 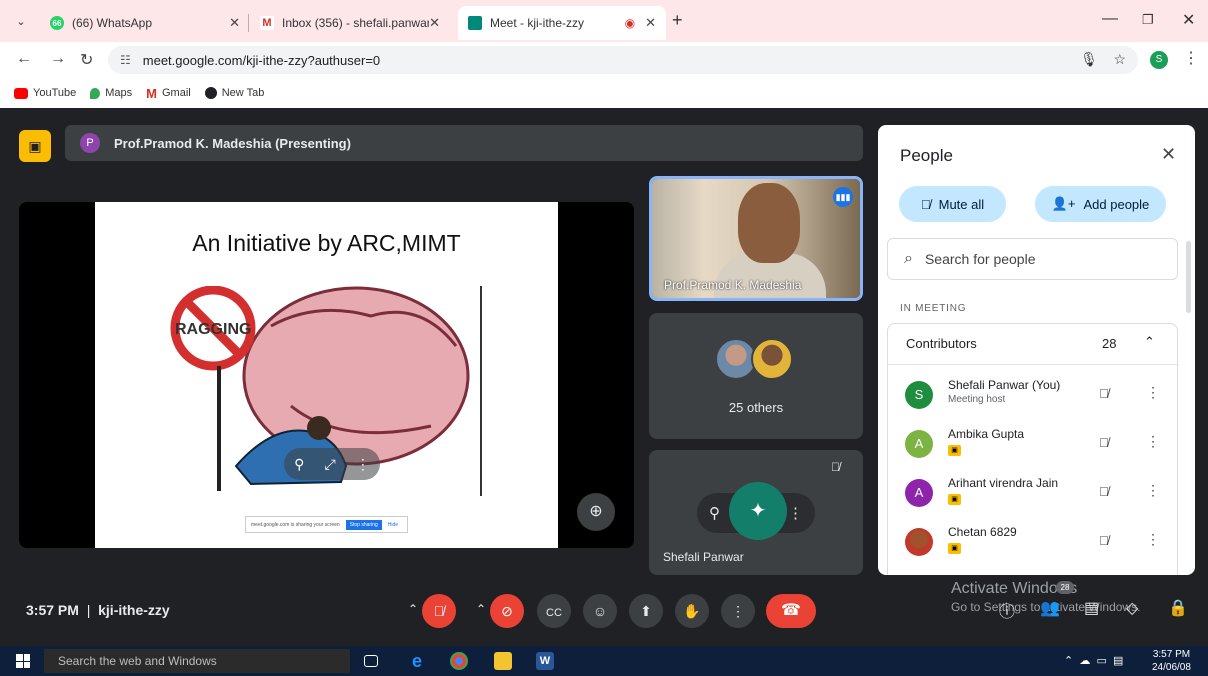 I want to click on zoom-icon: ⊕, so click(x=596, y=511).